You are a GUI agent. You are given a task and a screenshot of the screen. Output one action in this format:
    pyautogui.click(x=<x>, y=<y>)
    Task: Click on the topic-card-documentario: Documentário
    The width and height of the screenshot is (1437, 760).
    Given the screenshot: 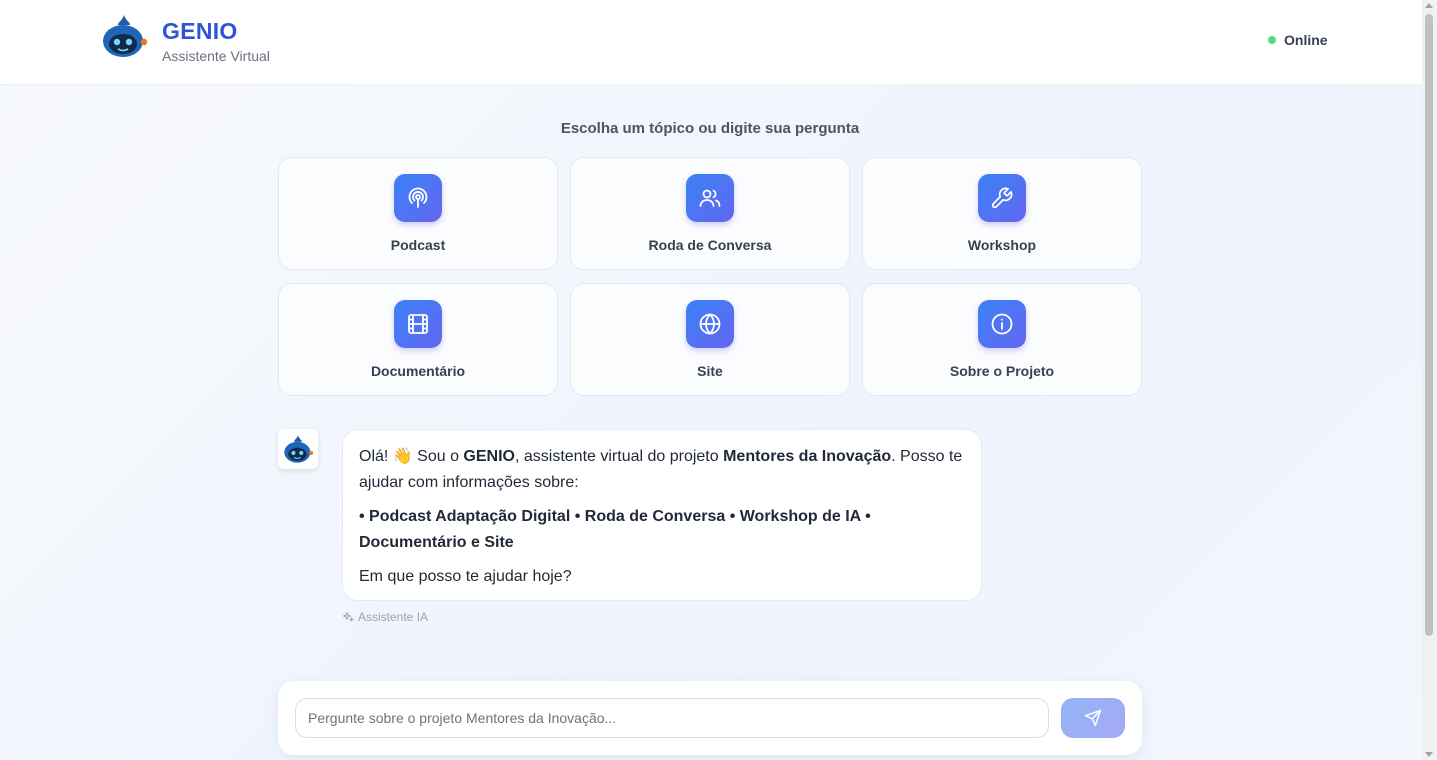 What is the action you would take?
    pyautogui.click(x=418, y=339)
    